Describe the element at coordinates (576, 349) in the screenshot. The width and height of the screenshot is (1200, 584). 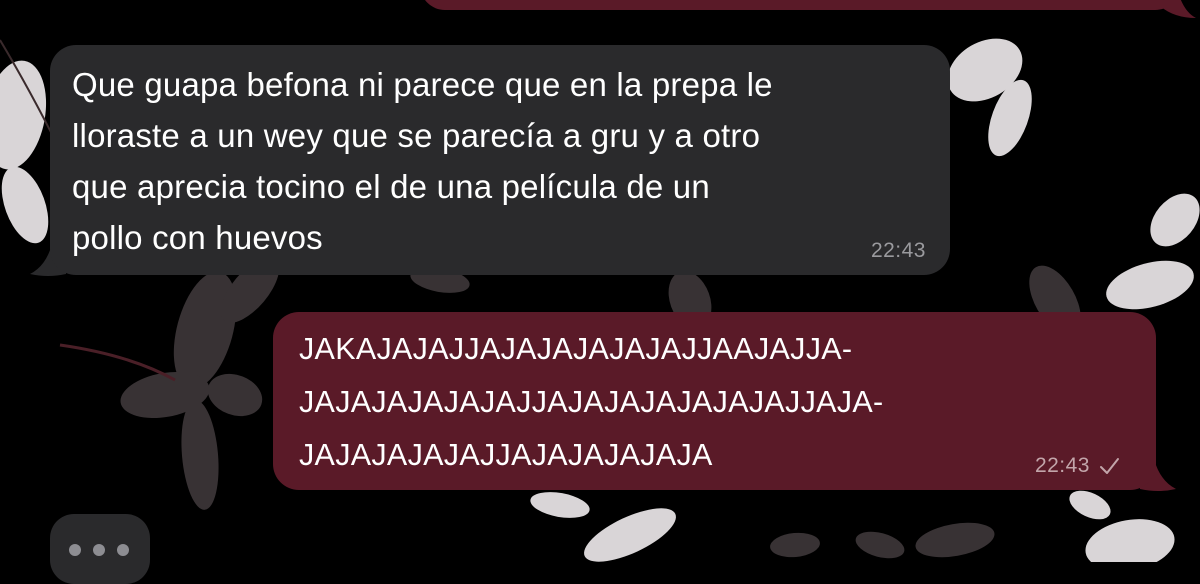
I see `message-text-line: JAKAJAJAJJAJAJAJAJAJAJJAAJAJJA-` at that location.